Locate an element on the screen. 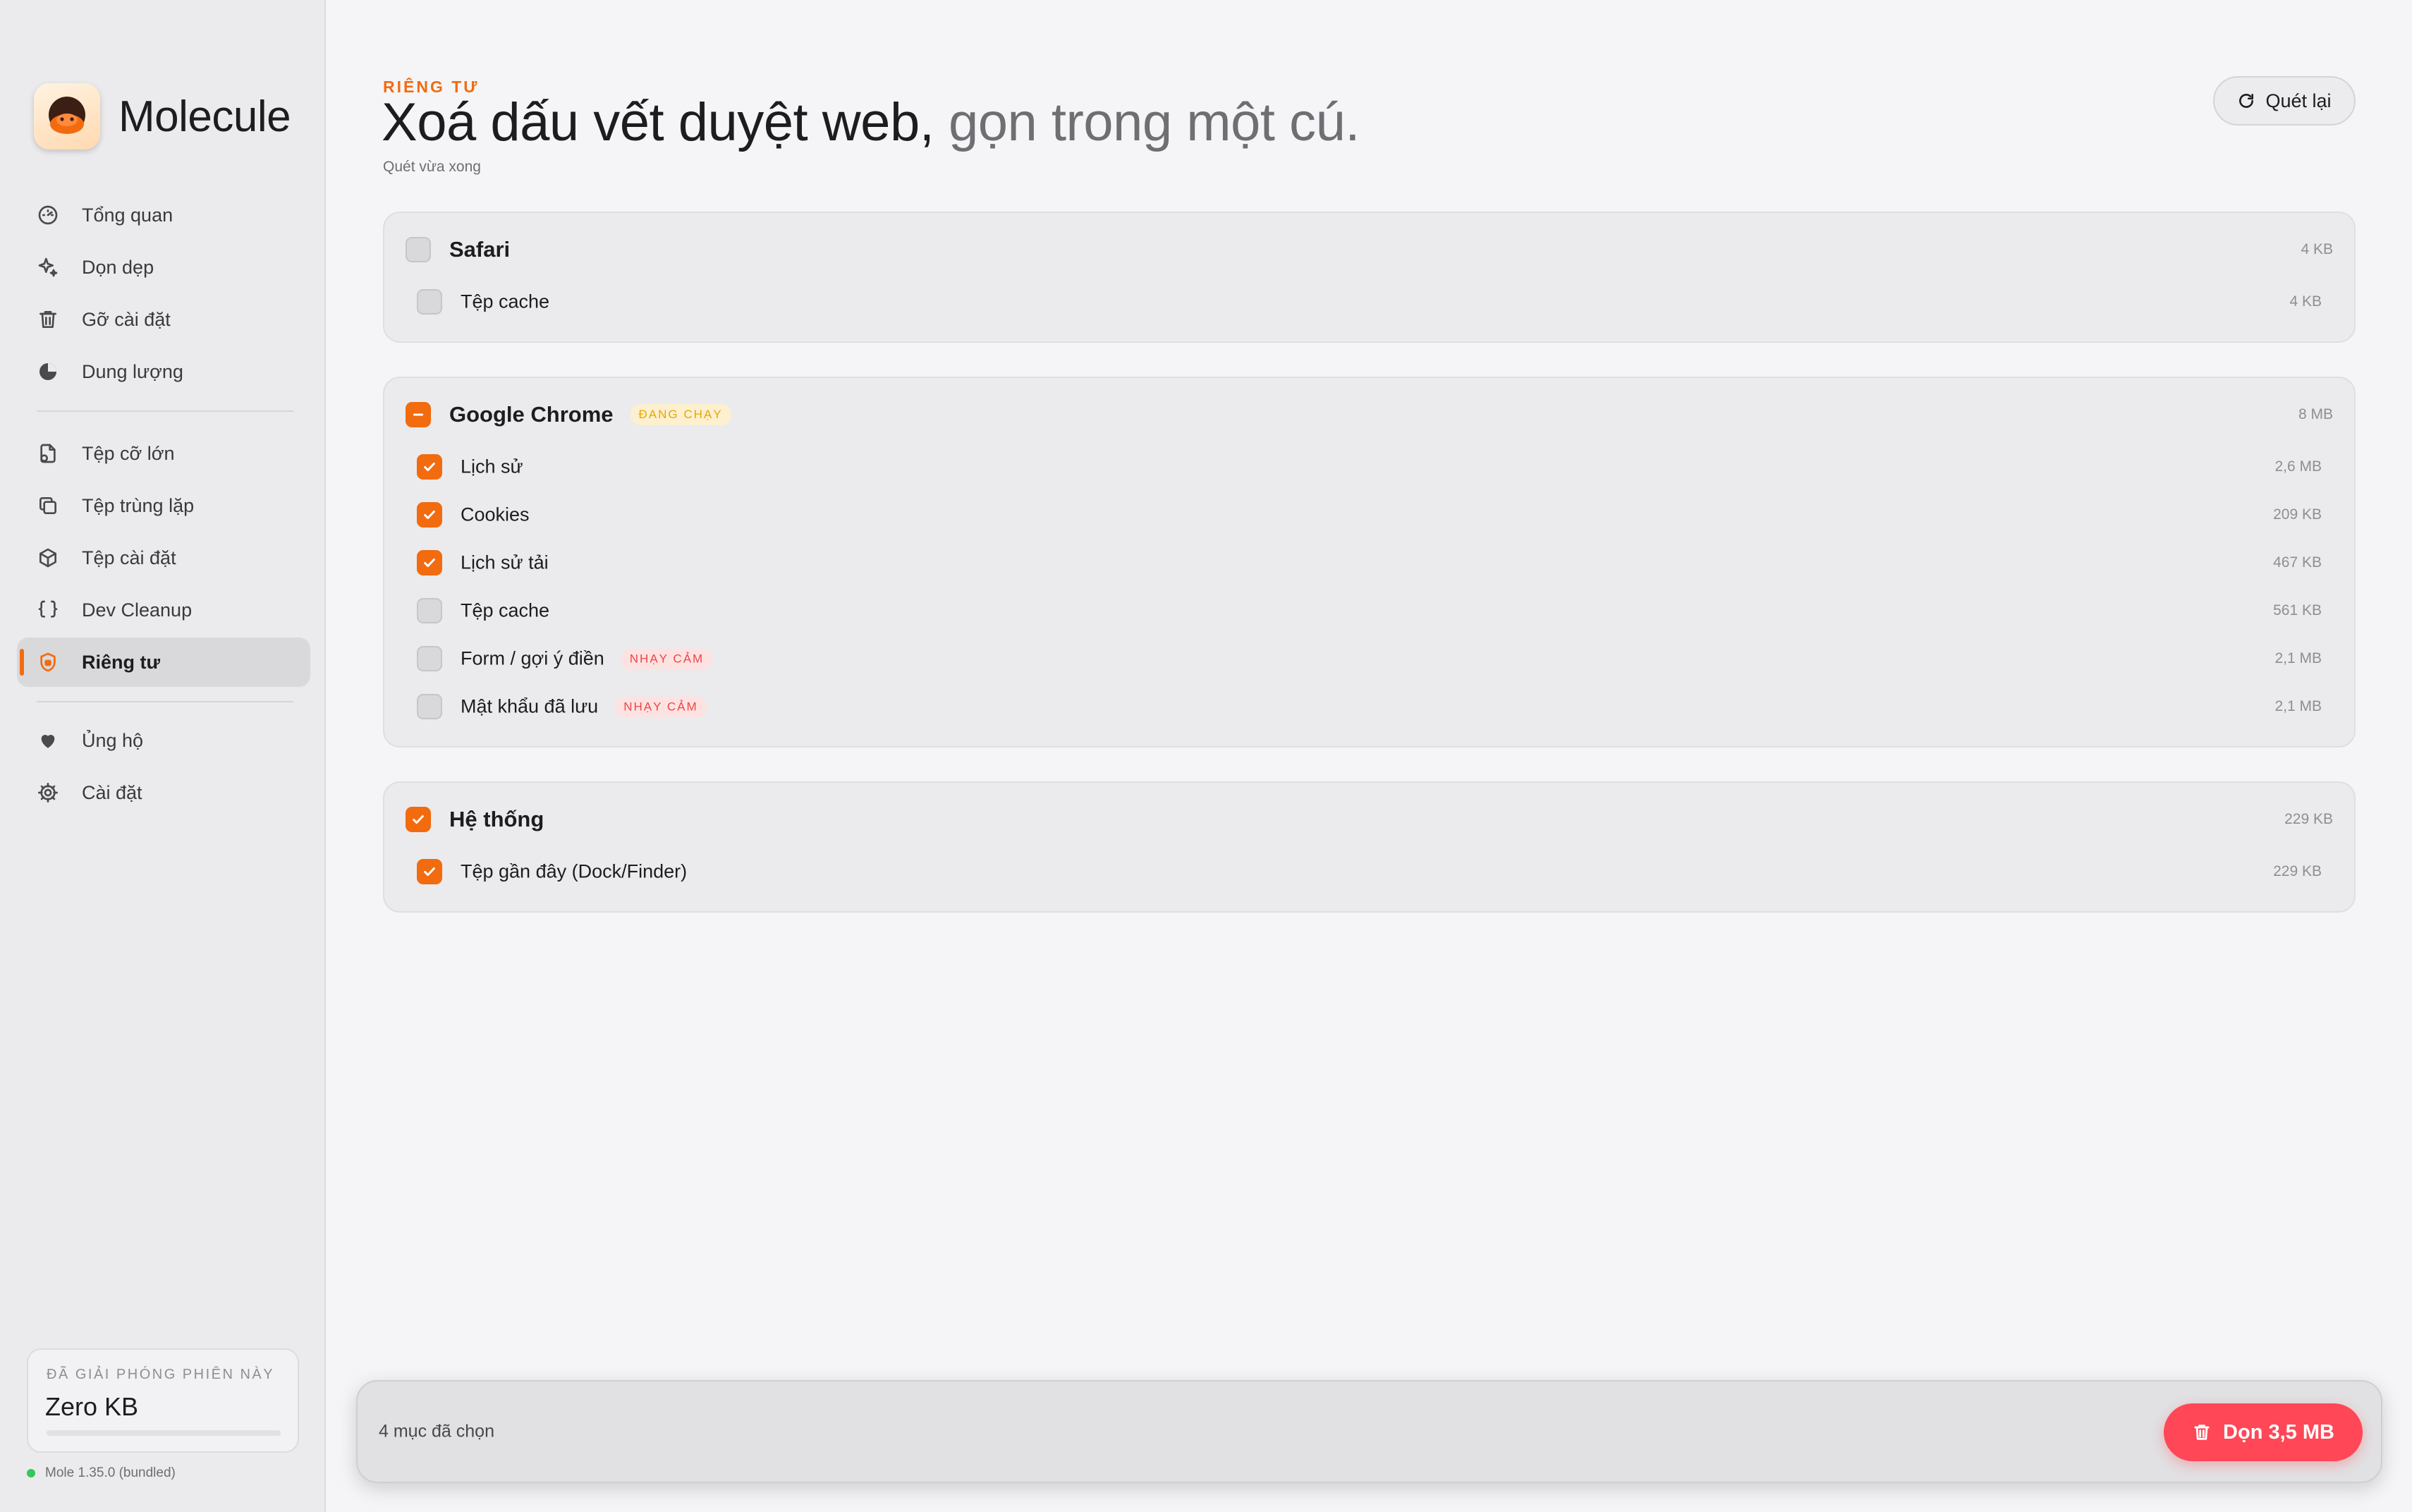 The height and width of the screenshot is (1512, 2412). sidebar-item-large-file: Tệp cỡ lớn is located at coordinates (163, 453).